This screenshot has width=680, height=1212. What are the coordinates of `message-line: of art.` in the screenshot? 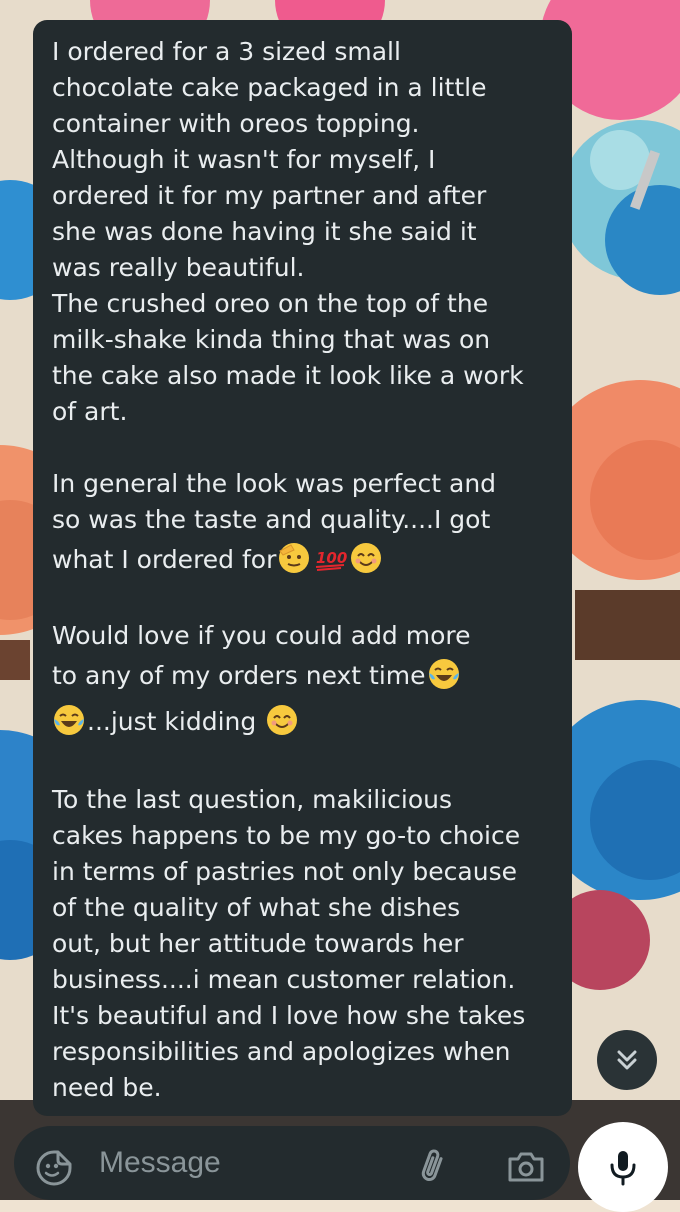 It's located at (90, 411).